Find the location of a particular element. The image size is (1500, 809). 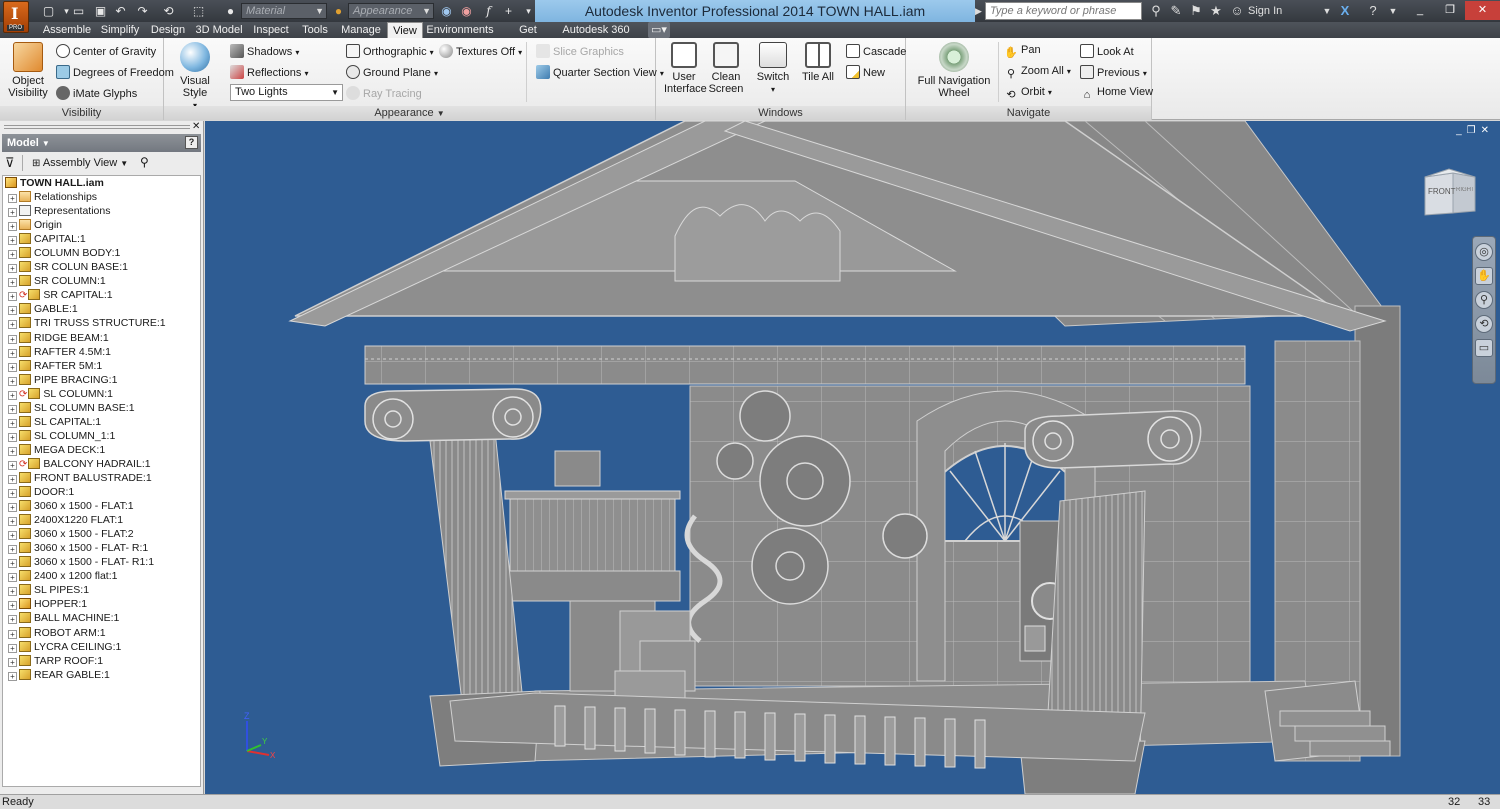

center-of-gravity-button: Center of Gravity is located at coordinates (106, 51).